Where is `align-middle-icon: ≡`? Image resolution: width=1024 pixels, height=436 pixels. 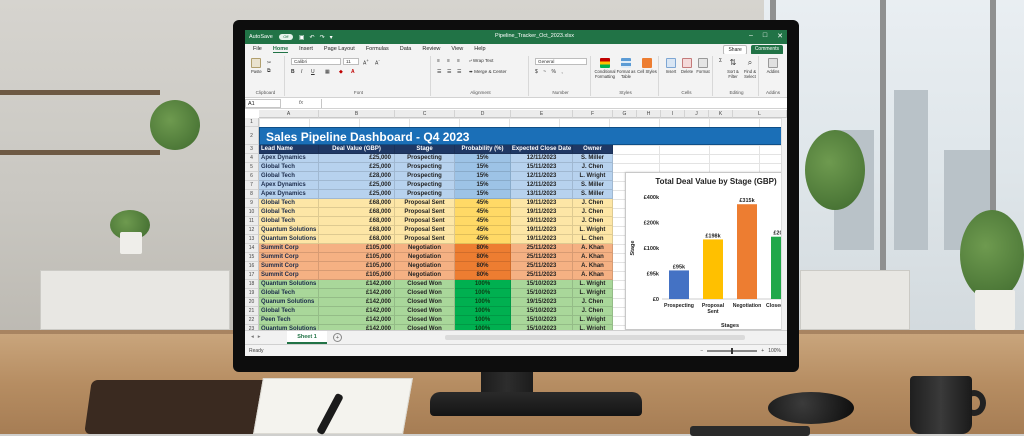 align-middle-icon: ≡ is located at coordinates (448, 61).